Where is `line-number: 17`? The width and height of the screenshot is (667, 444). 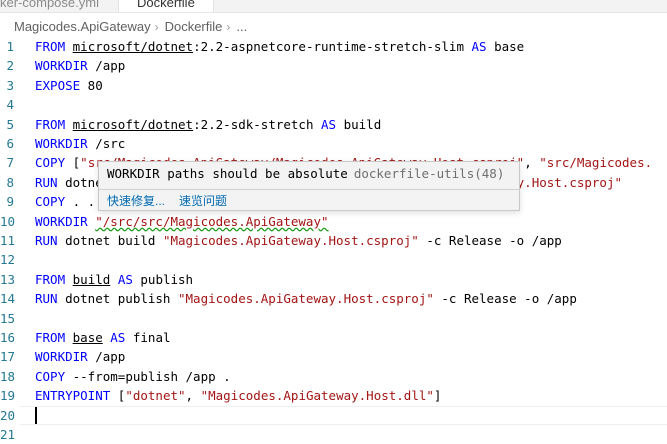
line-number: 17 is located at coordinates (8, 357).